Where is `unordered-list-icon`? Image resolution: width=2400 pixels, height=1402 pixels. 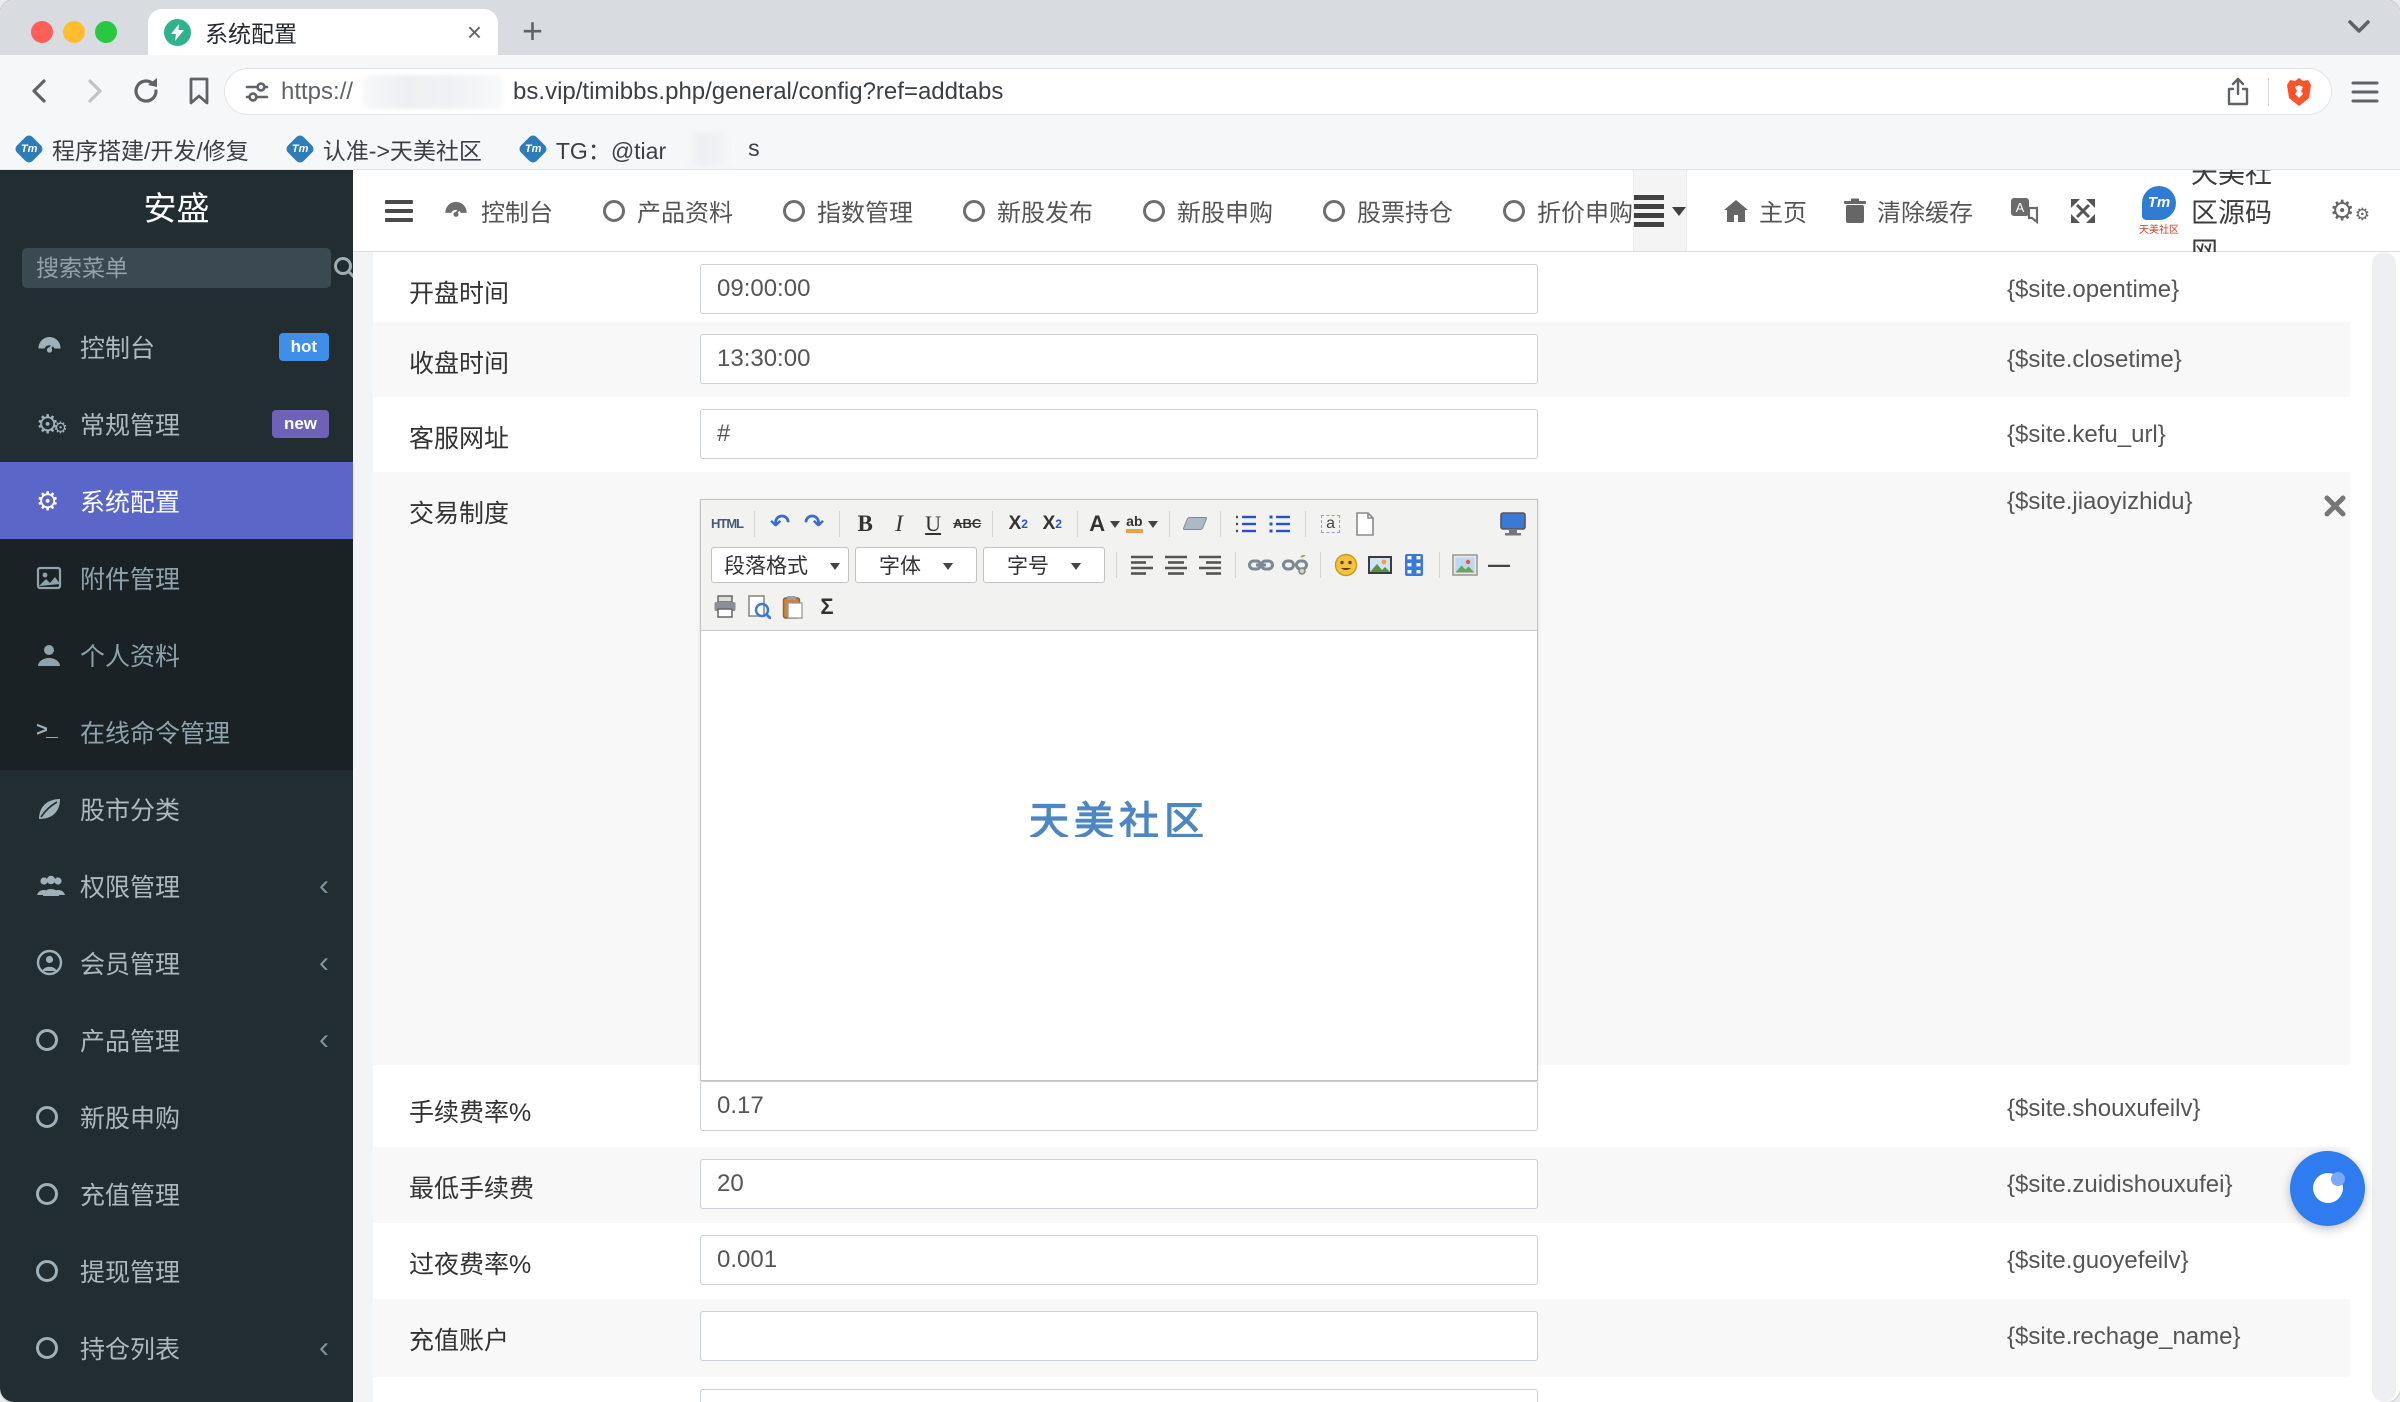
unordered-list-icon is located at coordinates (1280, 524).